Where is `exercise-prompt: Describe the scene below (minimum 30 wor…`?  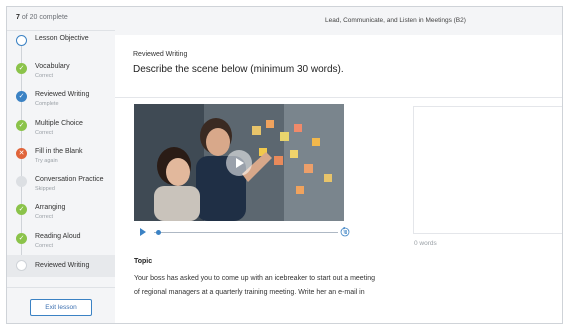
exercise-prompt: Describe the scene below (minimum 30 wor… is located at coordinates (238, 69).